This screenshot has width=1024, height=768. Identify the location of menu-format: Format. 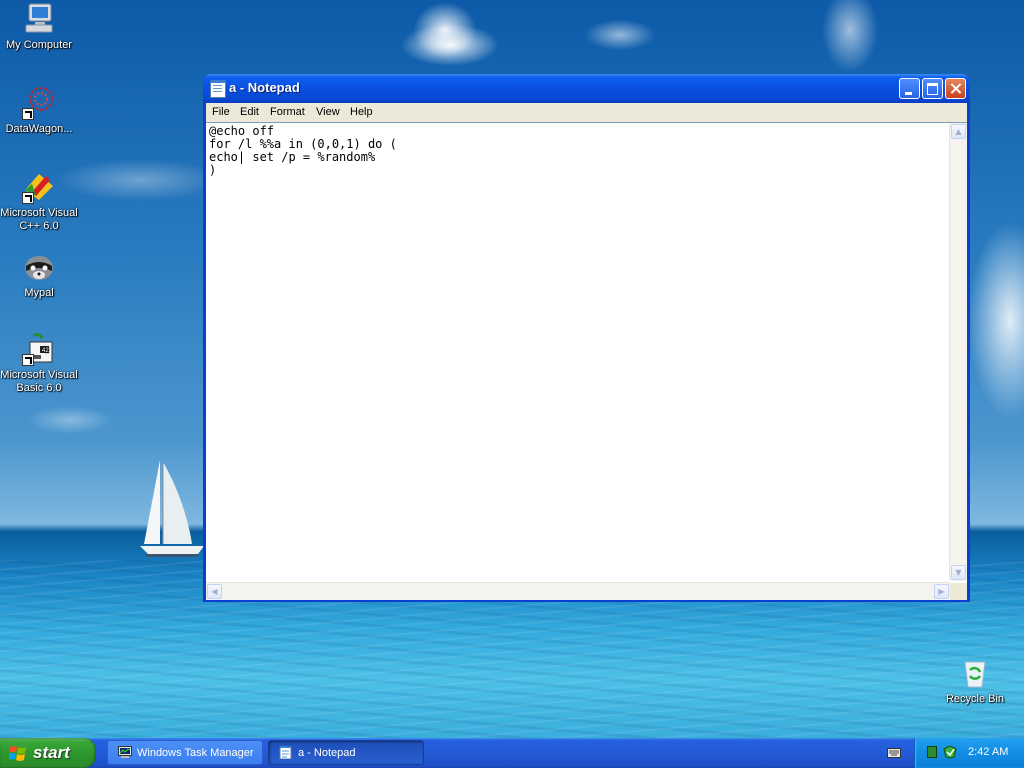
(287, 112).